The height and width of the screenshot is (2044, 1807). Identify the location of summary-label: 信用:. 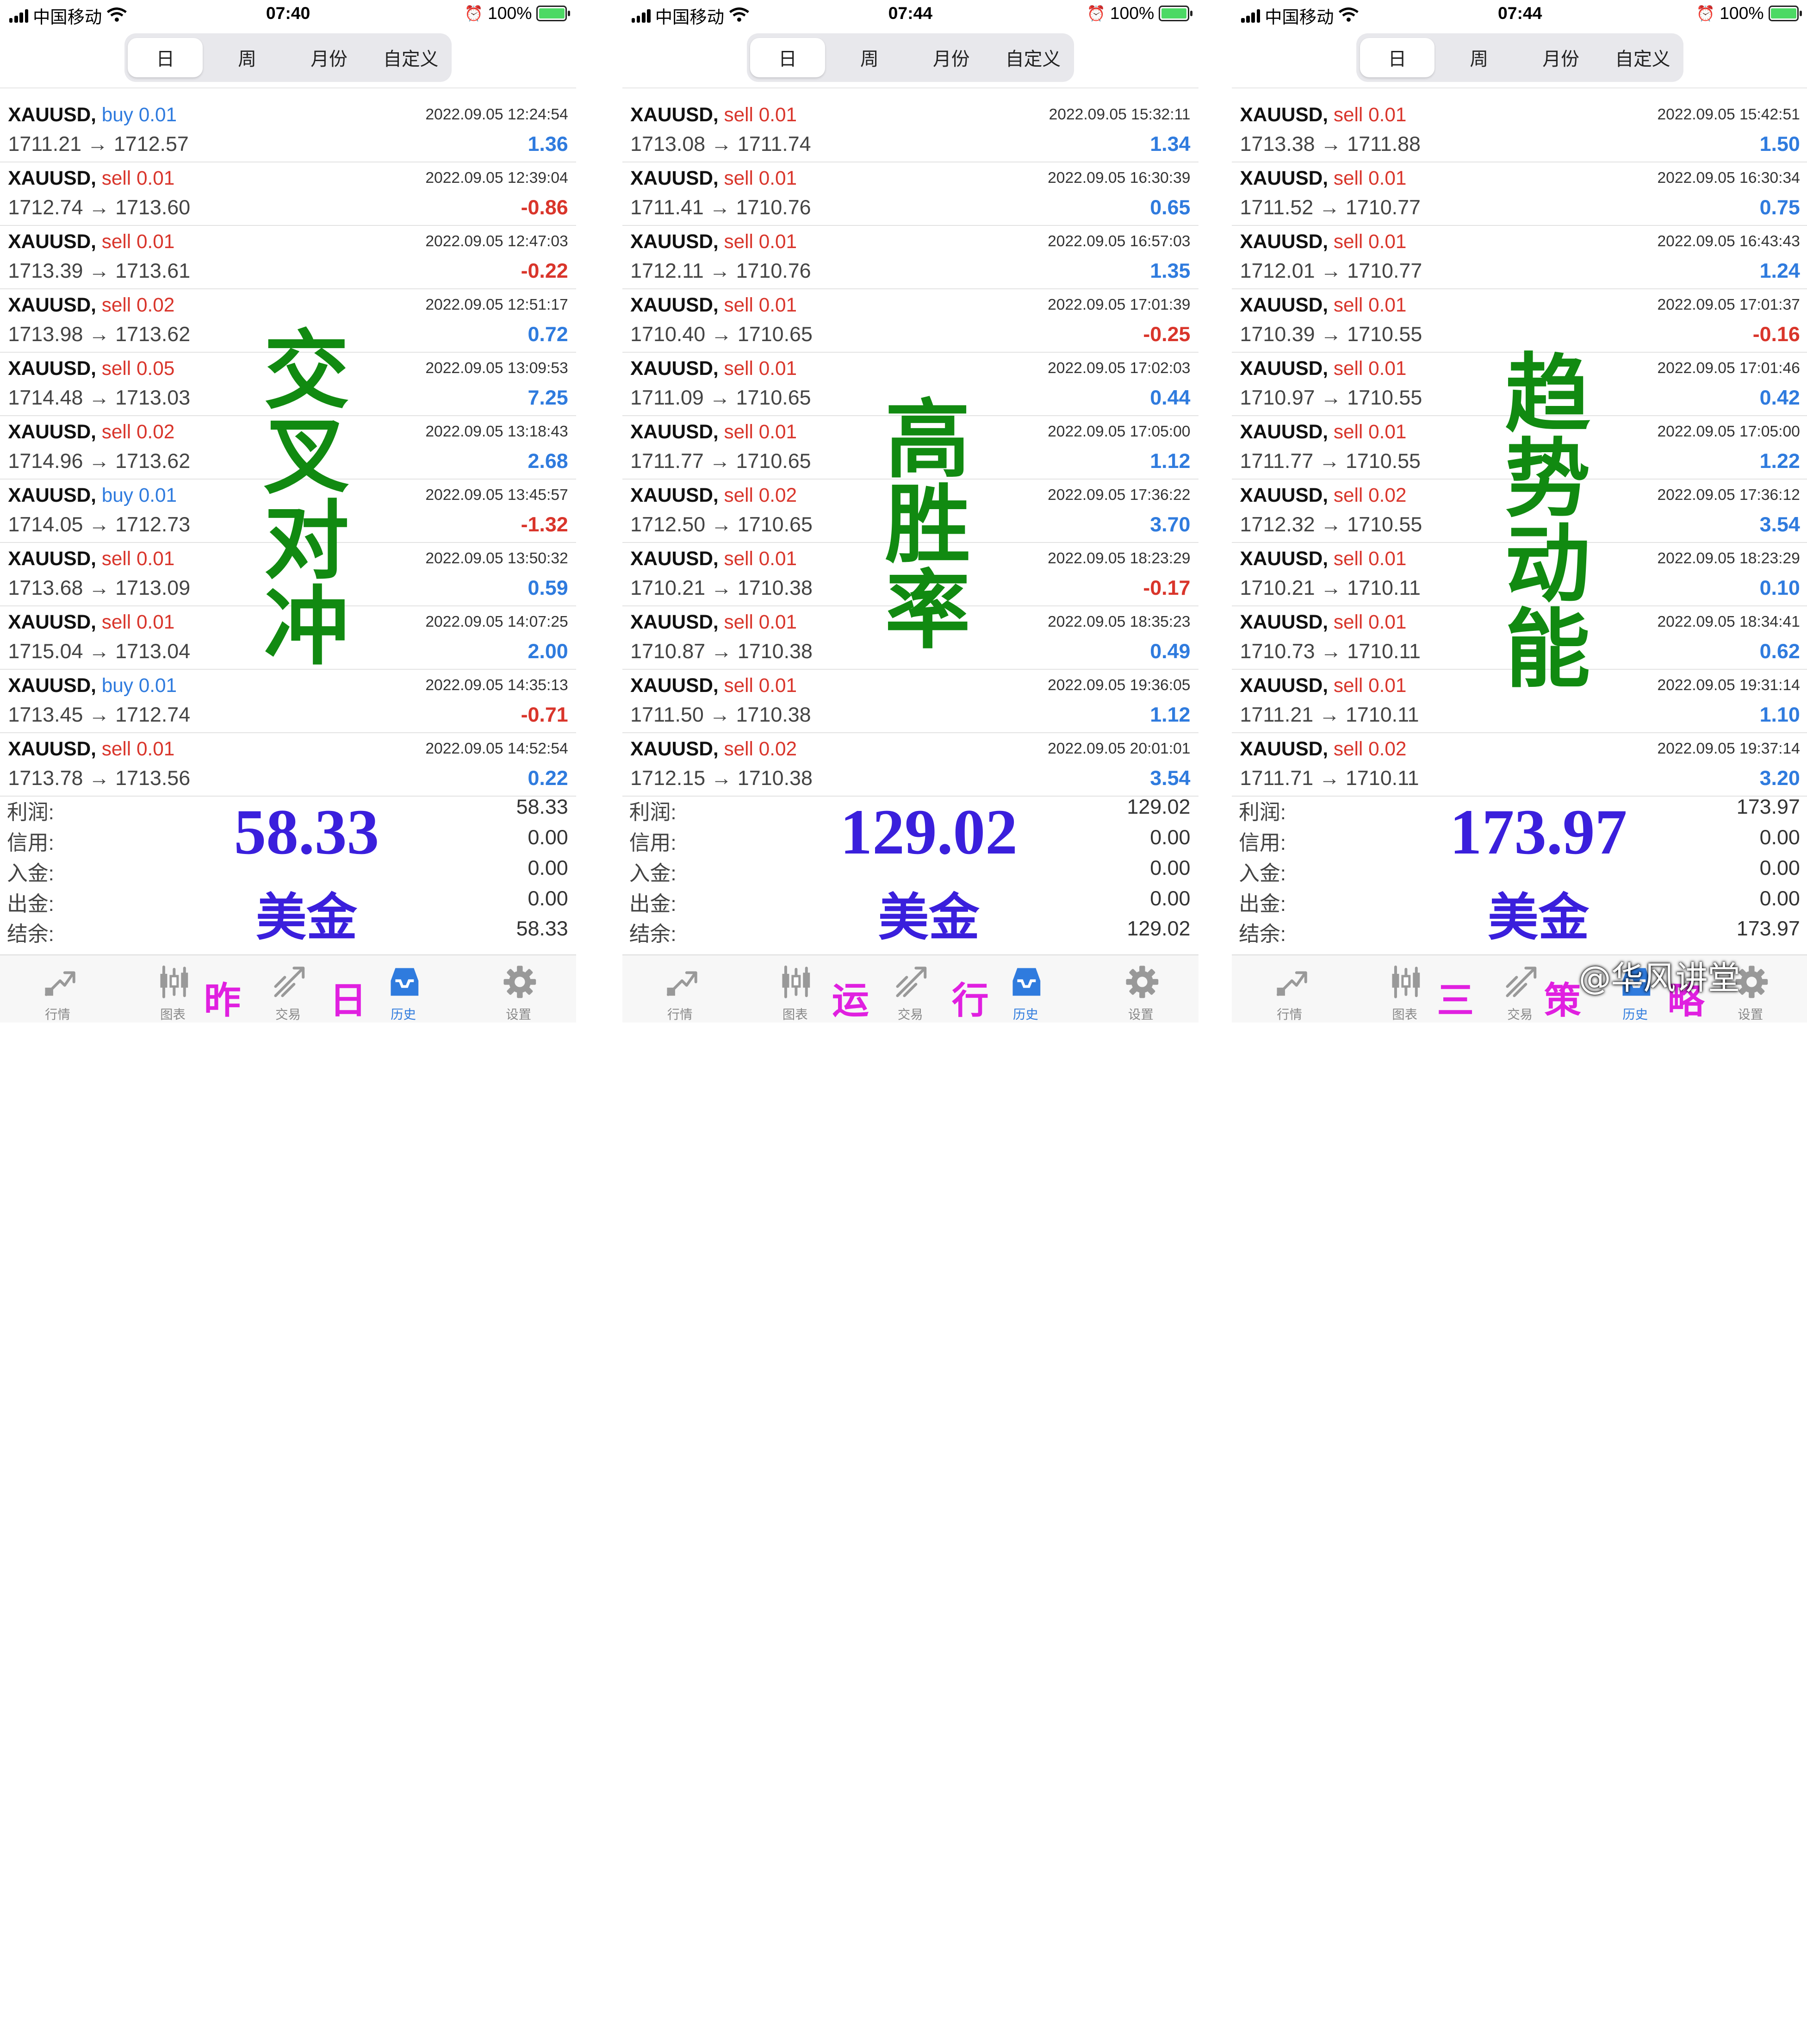
(653, 843).